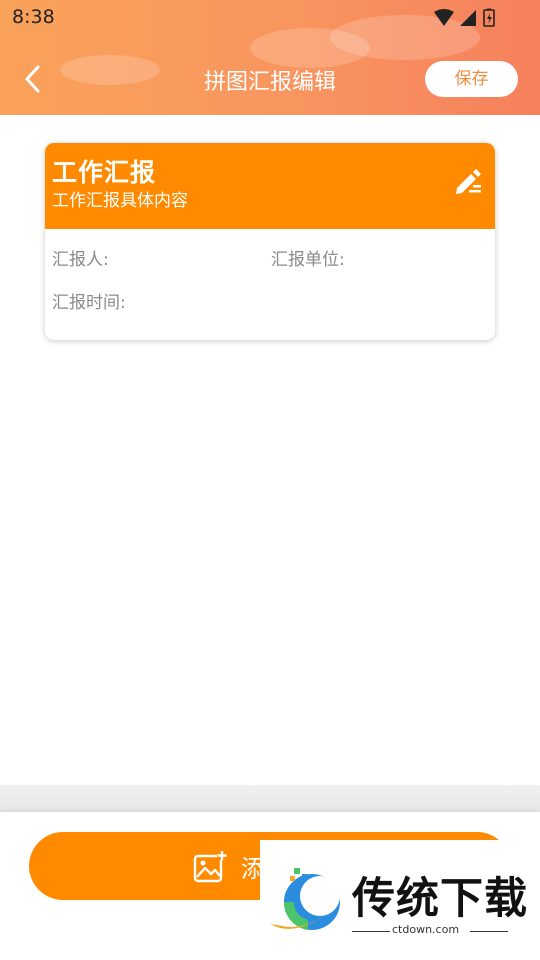  I want to click on app-header: 8:38 拼图汇报编辑 保存, so click(270, 57).